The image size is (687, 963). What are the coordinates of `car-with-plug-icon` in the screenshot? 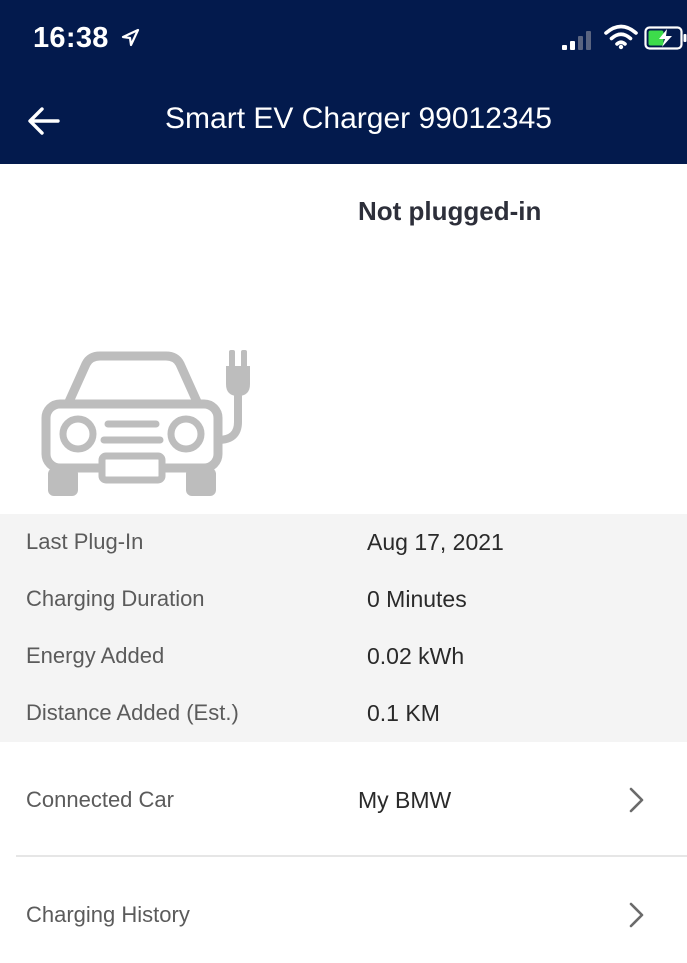 It's located at (145, 423).